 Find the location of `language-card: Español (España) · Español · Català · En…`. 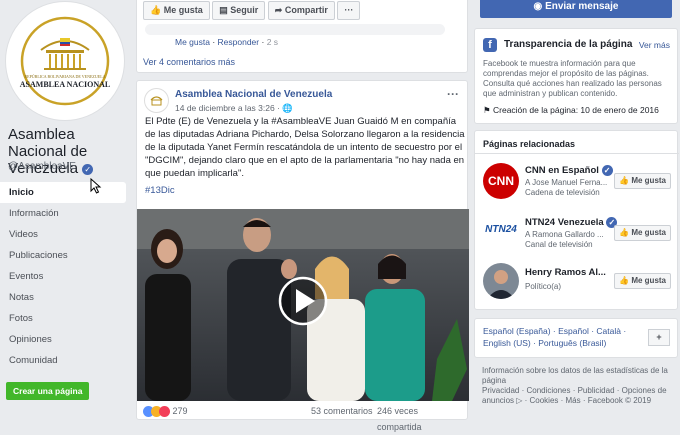

language-card: Español (España) · Español · Català · En… is located at coordinates (576, 338).